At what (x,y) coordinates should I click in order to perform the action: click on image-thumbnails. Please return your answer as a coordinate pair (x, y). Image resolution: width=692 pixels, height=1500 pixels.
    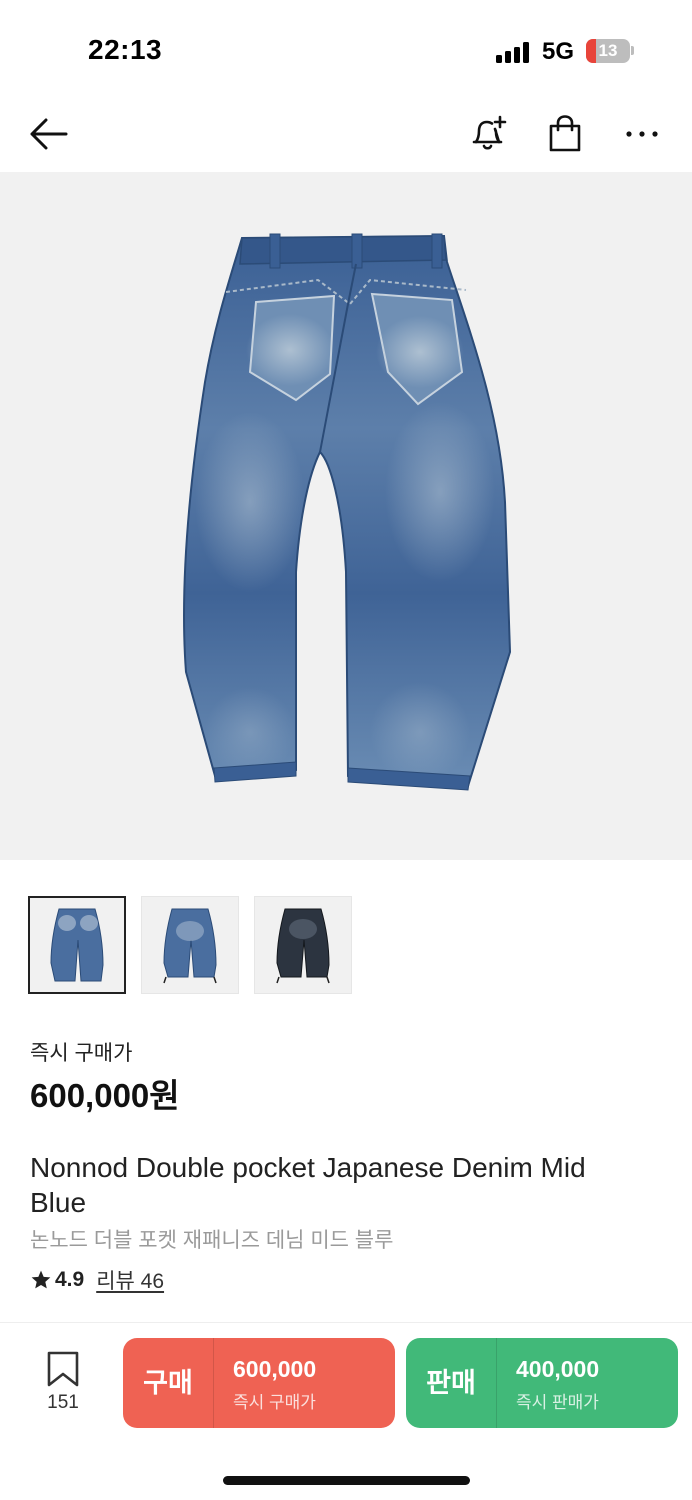
    Looking at the image, I should click on (190, 945).